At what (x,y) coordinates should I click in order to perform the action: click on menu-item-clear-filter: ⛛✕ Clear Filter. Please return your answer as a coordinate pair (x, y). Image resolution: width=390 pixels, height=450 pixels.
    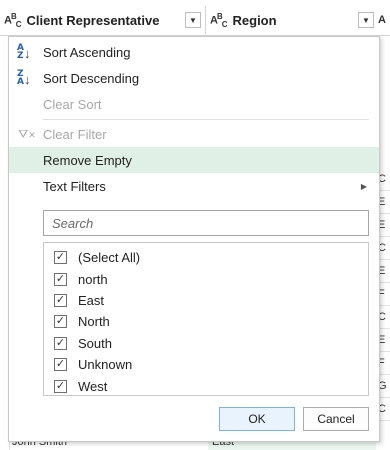
    Looking at the image, I should click on (194, 134).